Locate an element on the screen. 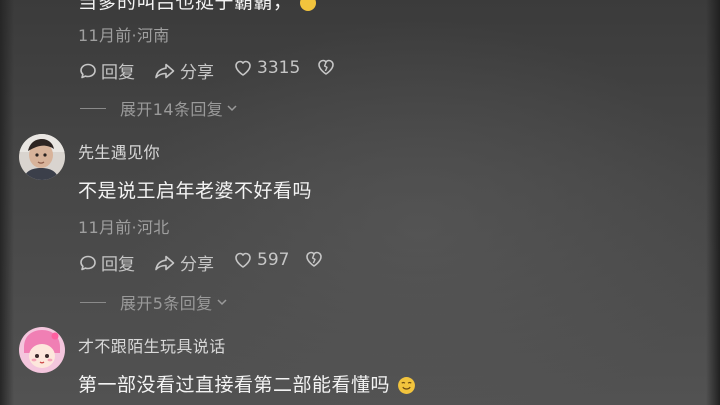 The height and width of the screenshot is (405, 720). comment-meta-2: 11月前·河北 is located at coordinates (124, 227).